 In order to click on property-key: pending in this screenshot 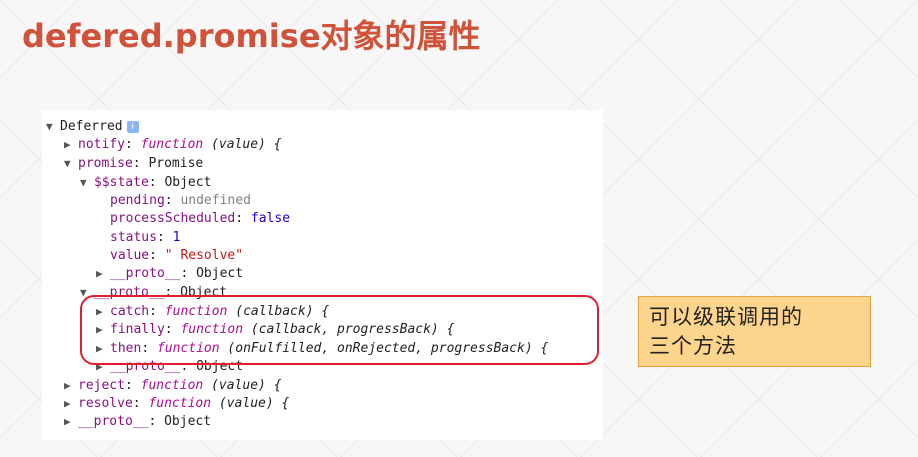, I will do `click(137, 200)`.